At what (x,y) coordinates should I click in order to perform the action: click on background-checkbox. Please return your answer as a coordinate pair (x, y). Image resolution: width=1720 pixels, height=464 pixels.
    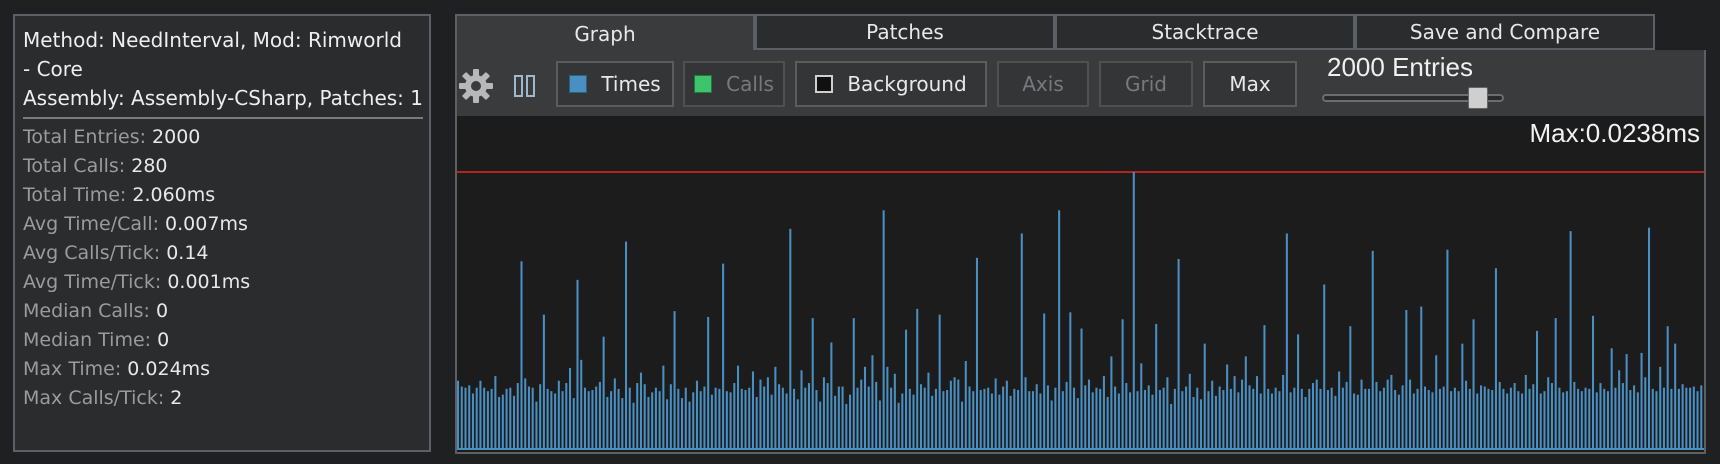
    Looking at the image, I should click on (824, 84).